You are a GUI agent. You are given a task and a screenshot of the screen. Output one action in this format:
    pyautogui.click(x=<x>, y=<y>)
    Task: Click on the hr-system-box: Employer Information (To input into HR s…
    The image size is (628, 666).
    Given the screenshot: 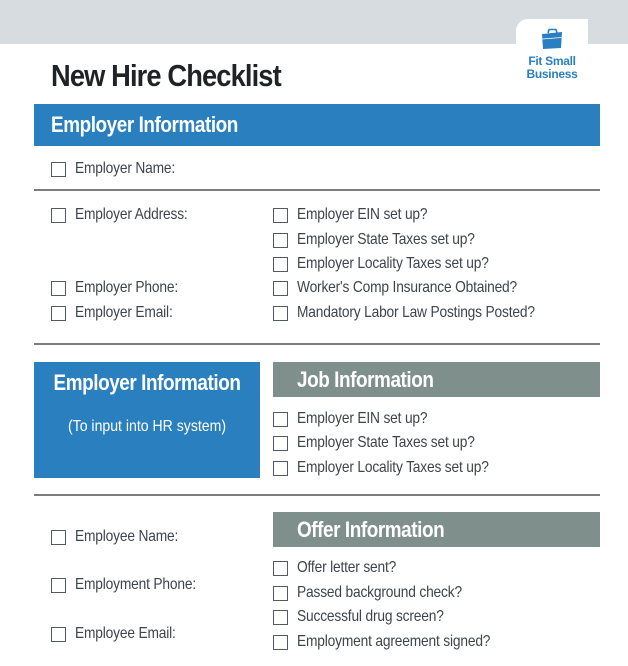 What is the action you would take?
    pyautogui.click(x=147, y=420)
    